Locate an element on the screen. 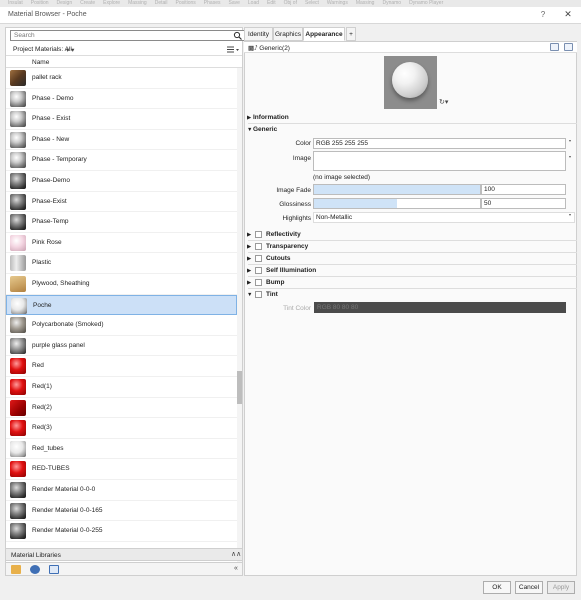 The height and width of the screenshot is (600, 581). section-reflectivity: ▶ Reflectivity is located at coordinates (410, 235).